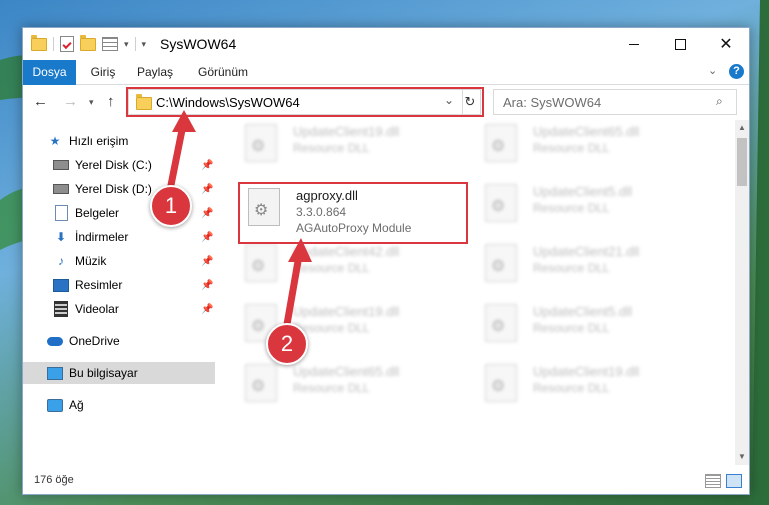 This screenshot has height=505, width=769. I want to click on search-icon: ⌕, so click(719, 101).